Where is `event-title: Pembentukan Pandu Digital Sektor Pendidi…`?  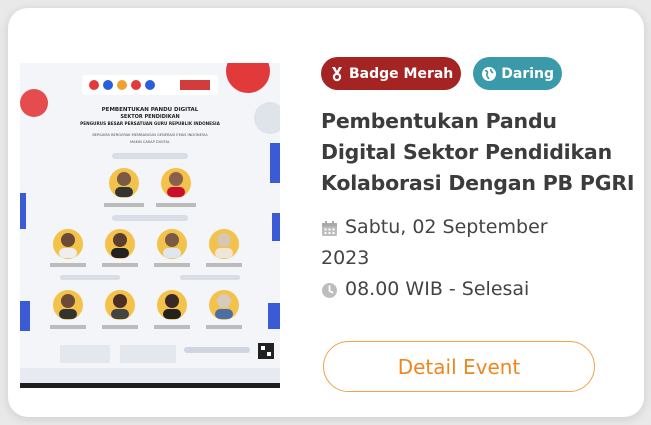 event-title: Pembentukan Pandu Digital Sektor Pendidi… is located at coordinates (481, 152).